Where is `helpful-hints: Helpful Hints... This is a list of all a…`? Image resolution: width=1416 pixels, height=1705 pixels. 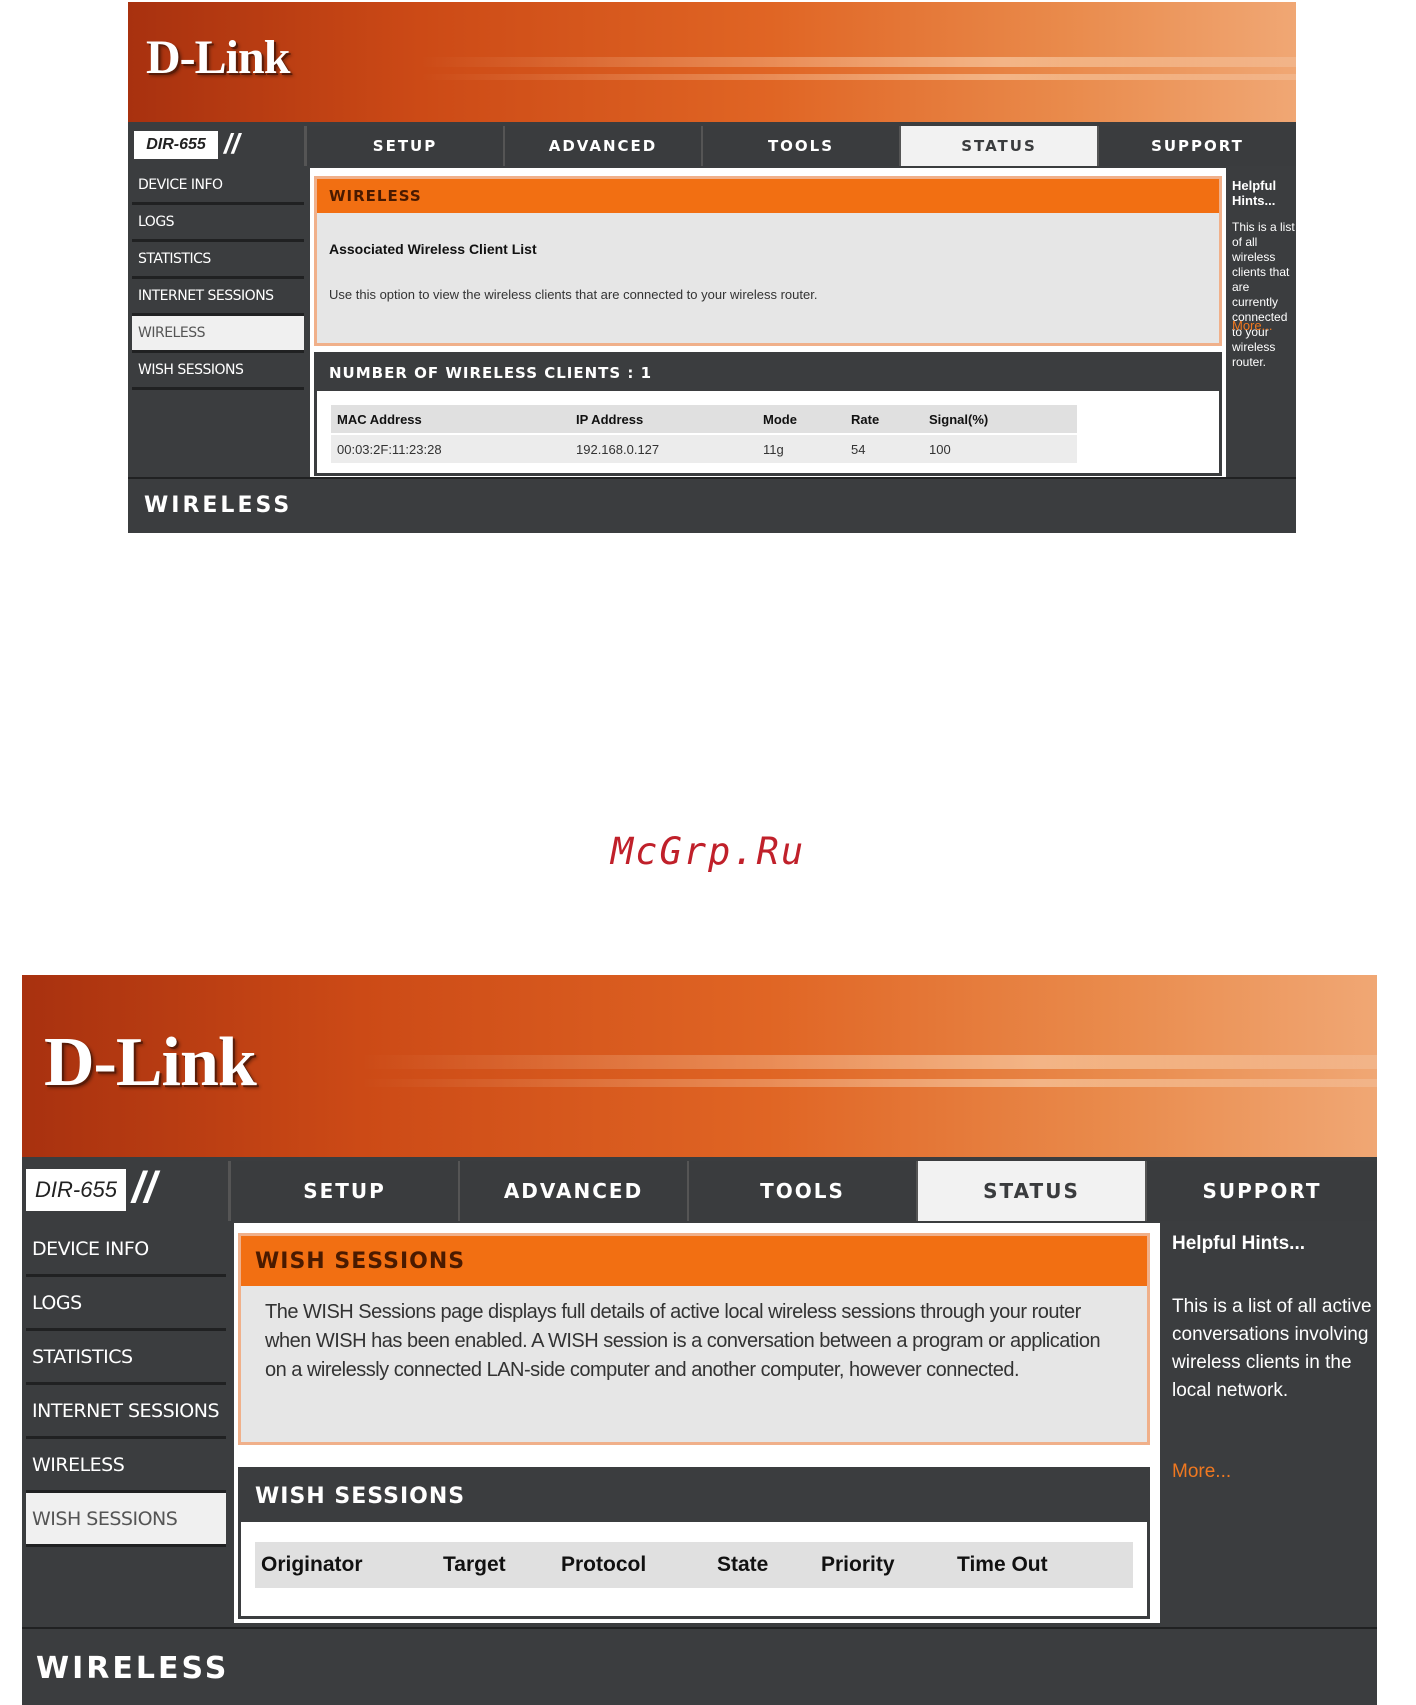 helpful-hints: Helpful Hints... This is a list of all a… is located at coordinates (1270, 1423).